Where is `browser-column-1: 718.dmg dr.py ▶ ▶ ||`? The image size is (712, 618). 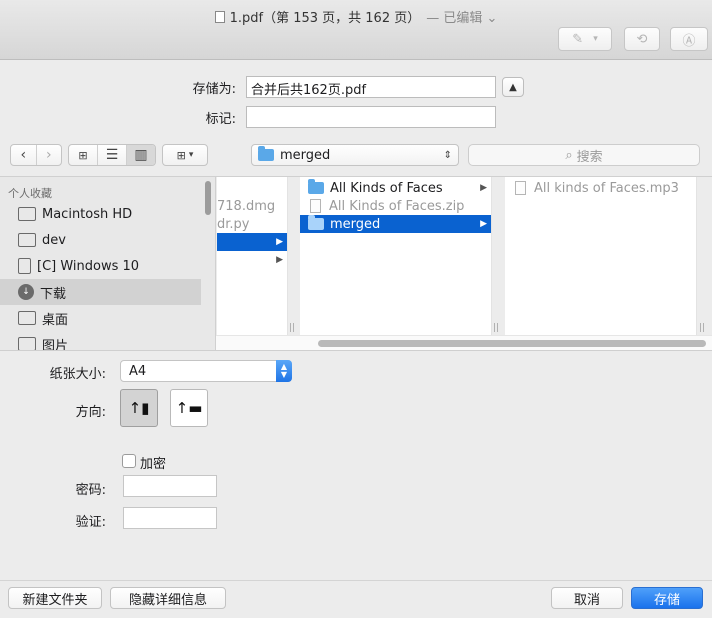 browser-column-1: 718.dmg dr.py ▶ ▶ || is located at coordinates (252, 256).